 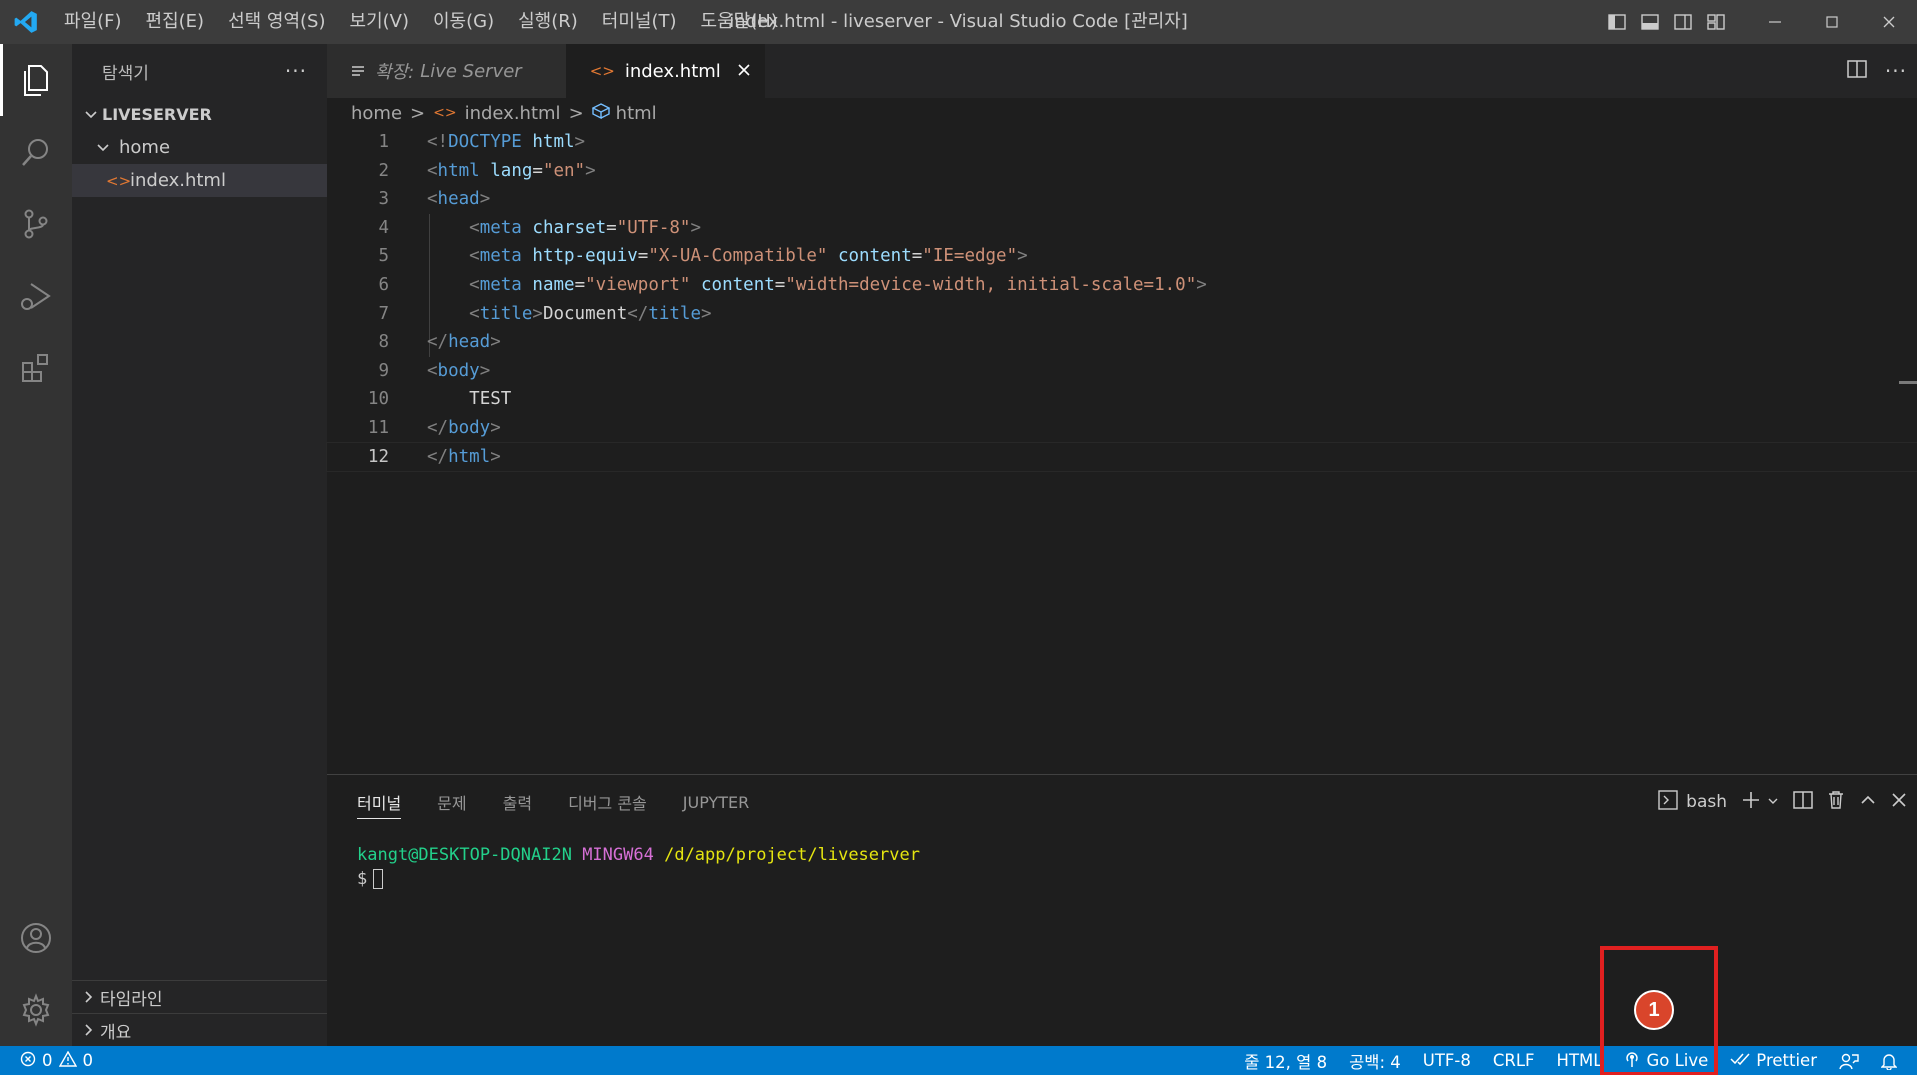 What do you see at coordinates (395, 72) in the screenshot?
I see `tab-prefix: 확장:` at bounding box center [395, 72].